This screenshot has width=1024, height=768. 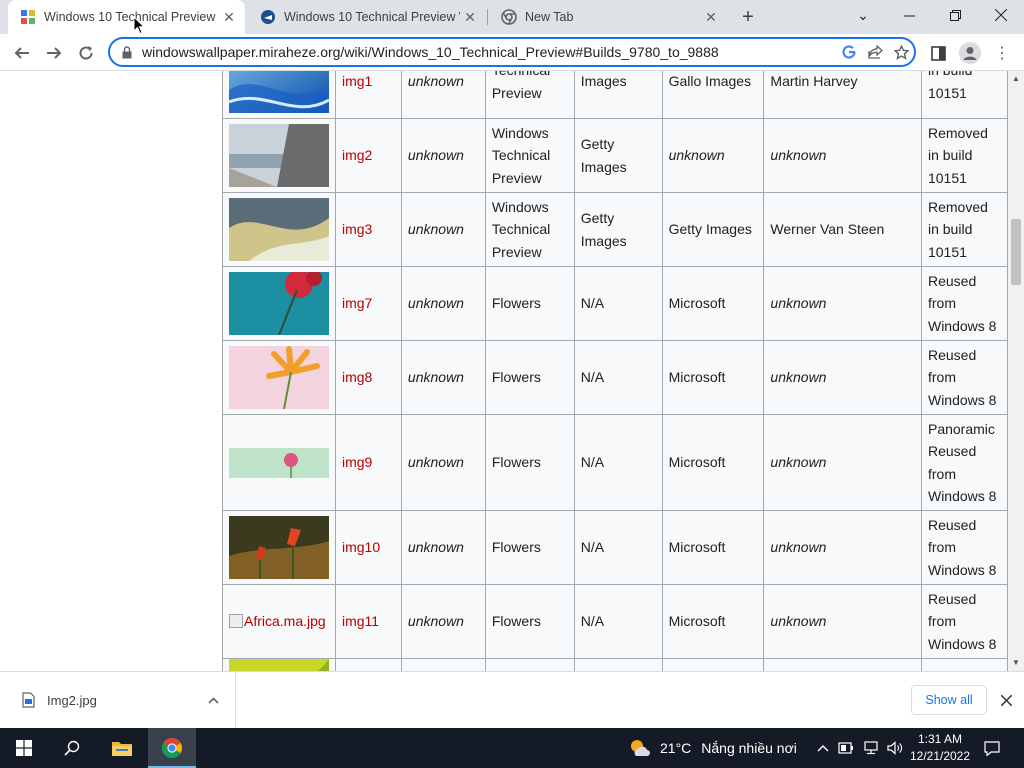 What do you see at coordinates (875, 52) in the screenshot?
I see `share-icon` at bounding box center [875, 52].